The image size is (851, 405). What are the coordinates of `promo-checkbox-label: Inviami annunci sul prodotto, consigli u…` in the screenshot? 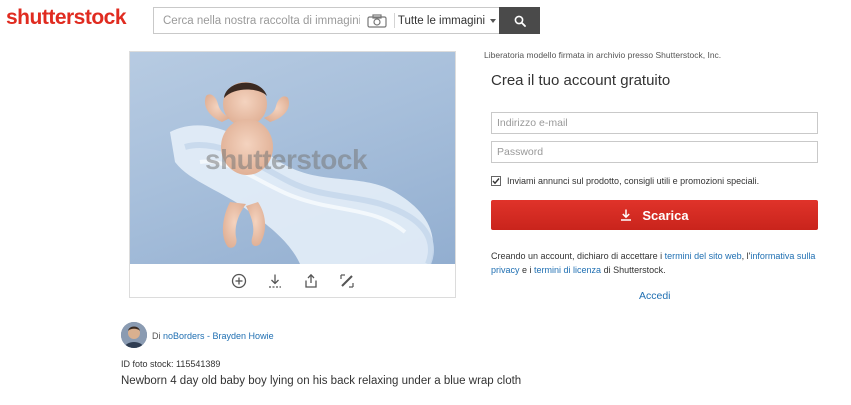 It's located at (633, 181).